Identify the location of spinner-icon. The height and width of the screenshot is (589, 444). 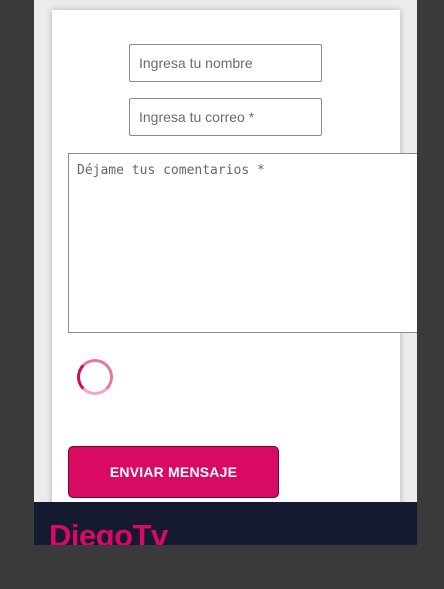
(95, 377).